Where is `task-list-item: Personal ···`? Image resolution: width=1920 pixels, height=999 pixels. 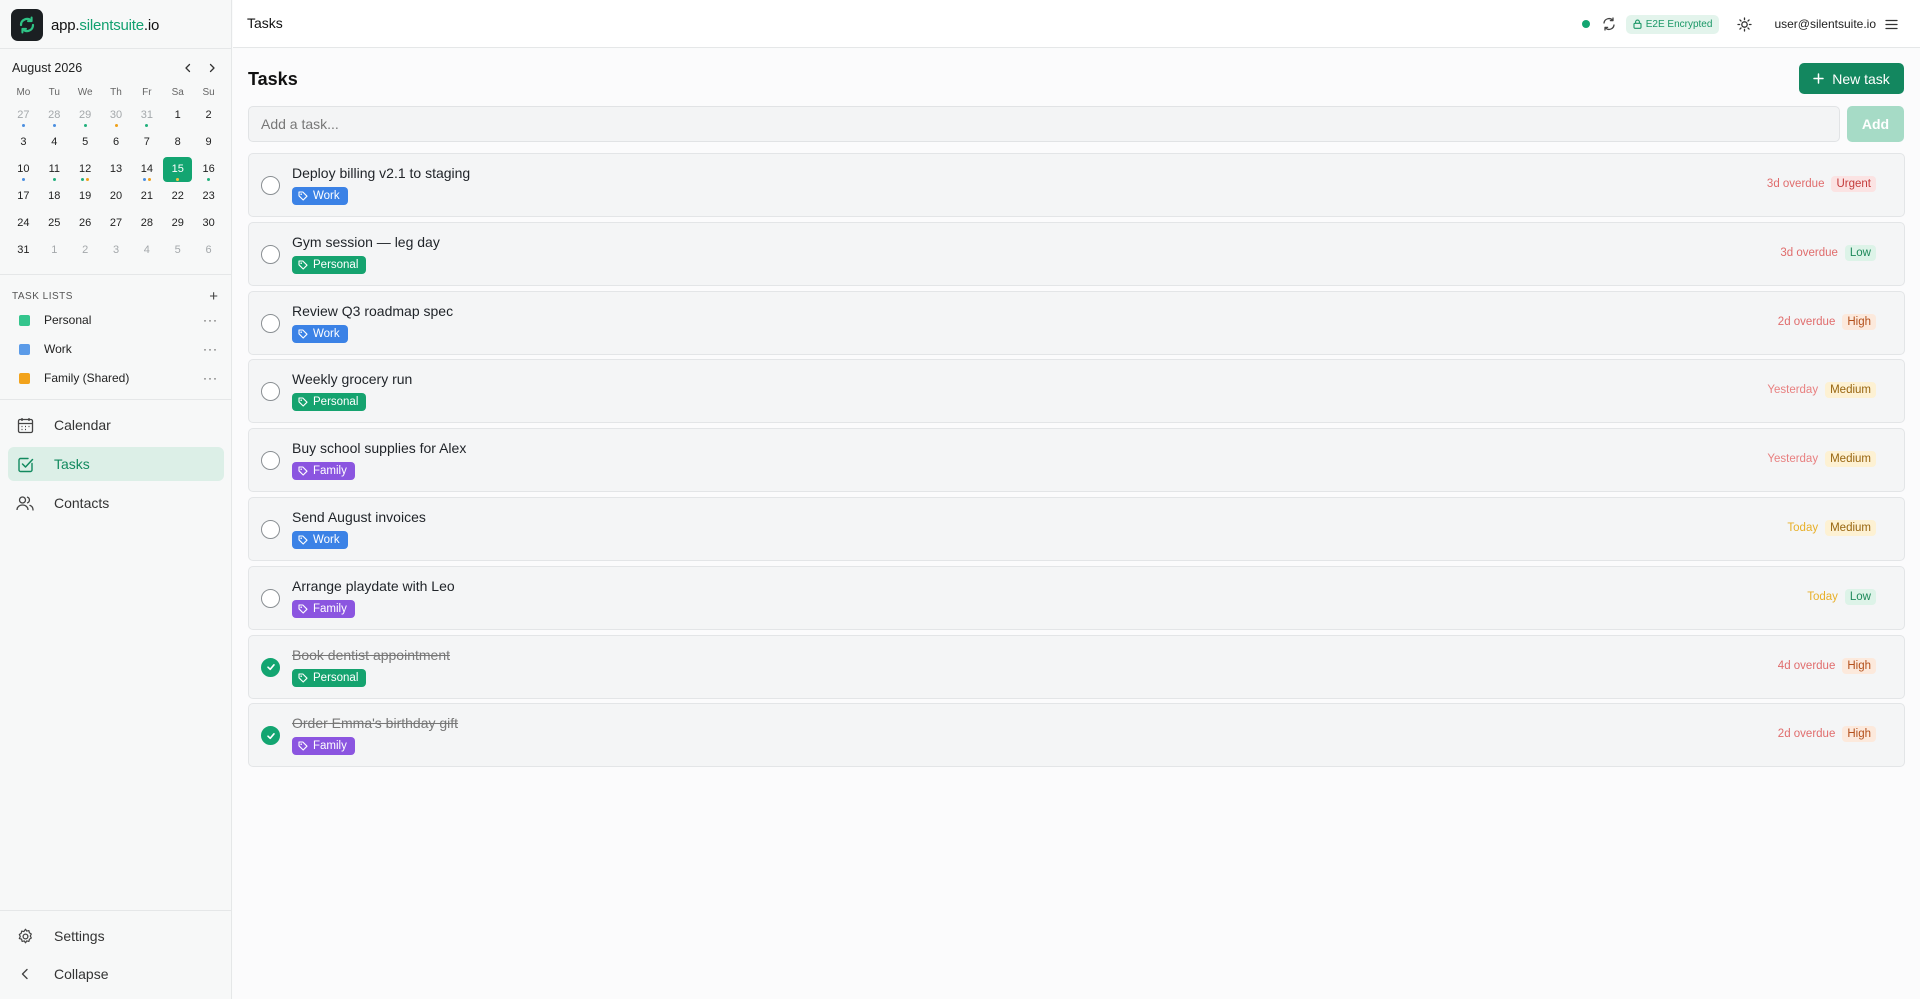 task-list-item: Personal ··· is located at coordinates (115, 320).